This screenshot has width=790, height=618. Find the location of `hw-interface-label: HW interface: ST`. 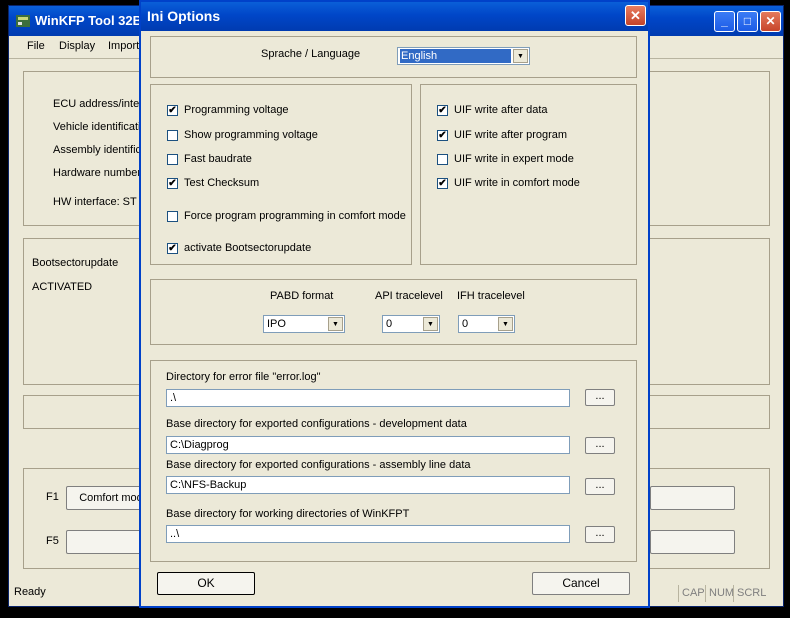

hw-interface-label: HW interface: ST is located at coordinates (95, 202).